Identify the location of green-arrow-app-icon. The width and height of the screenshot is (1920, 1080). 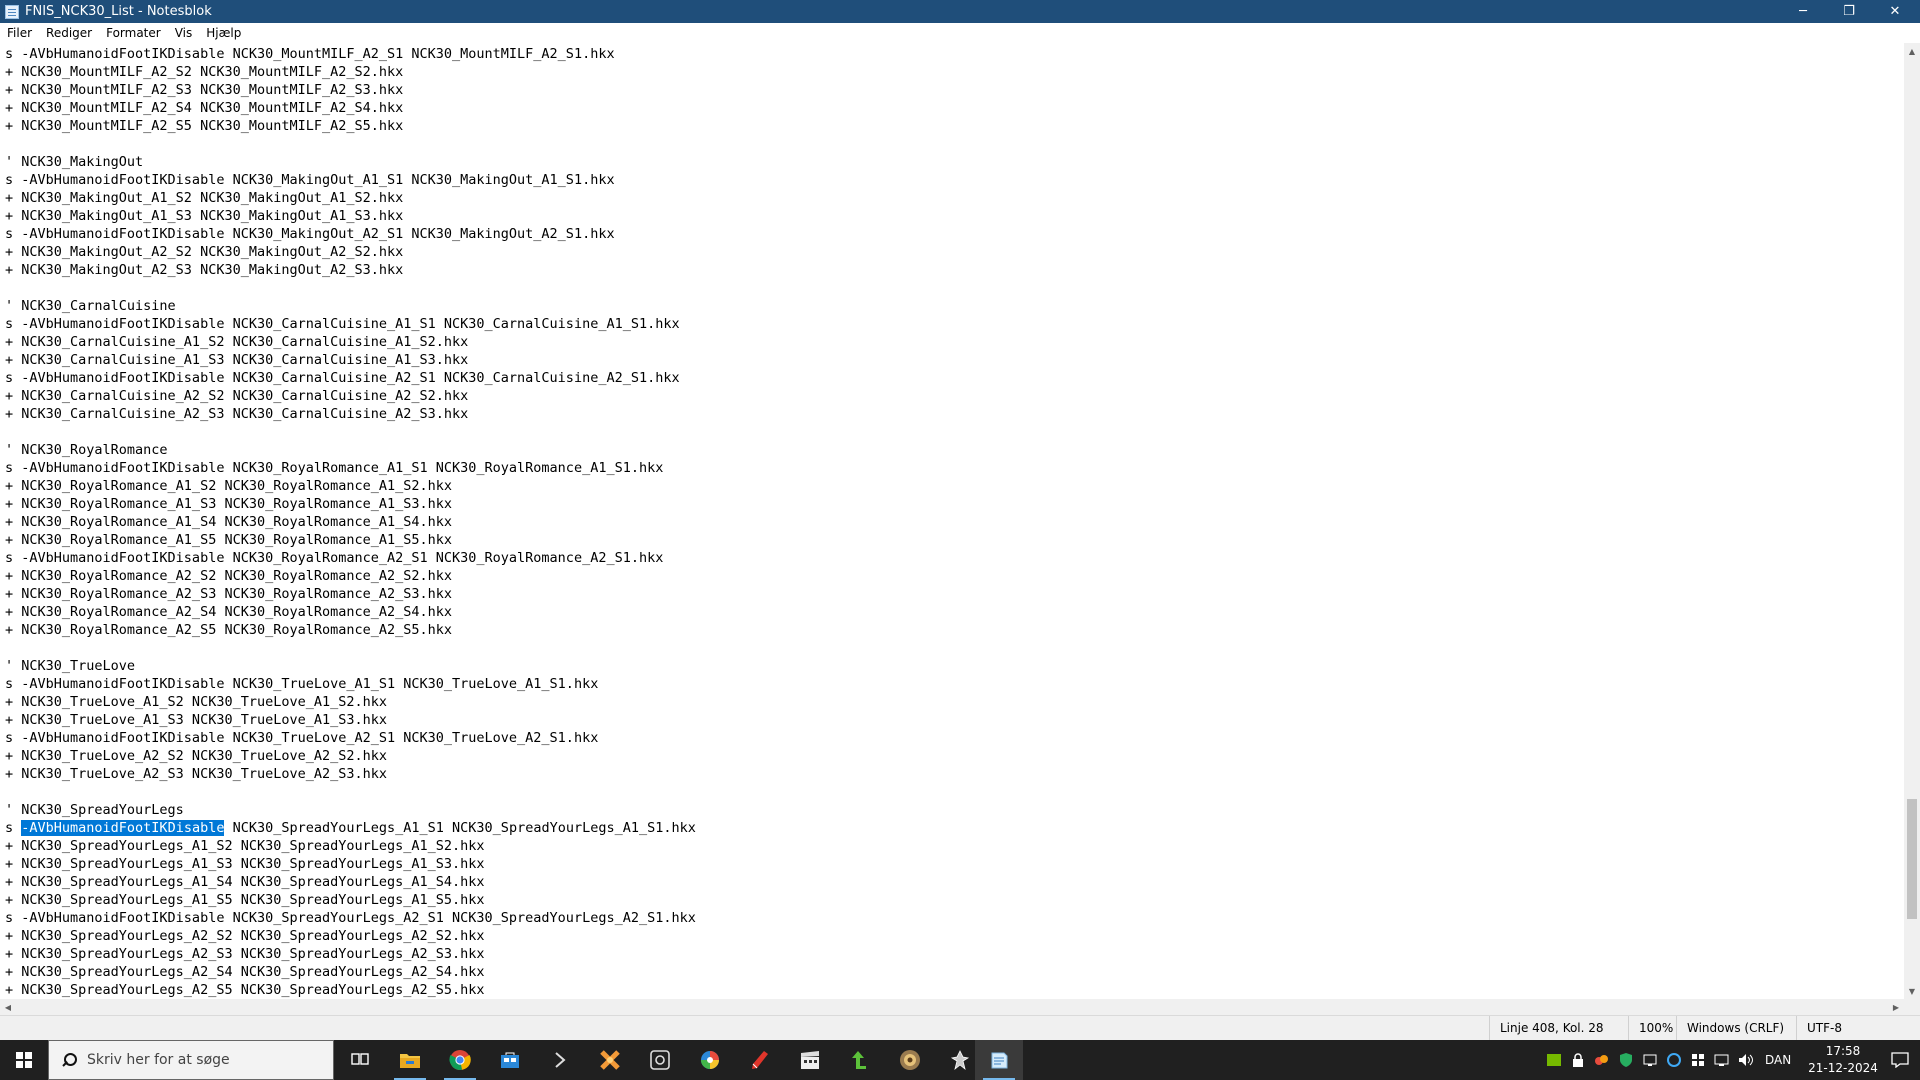
(860, 1060).